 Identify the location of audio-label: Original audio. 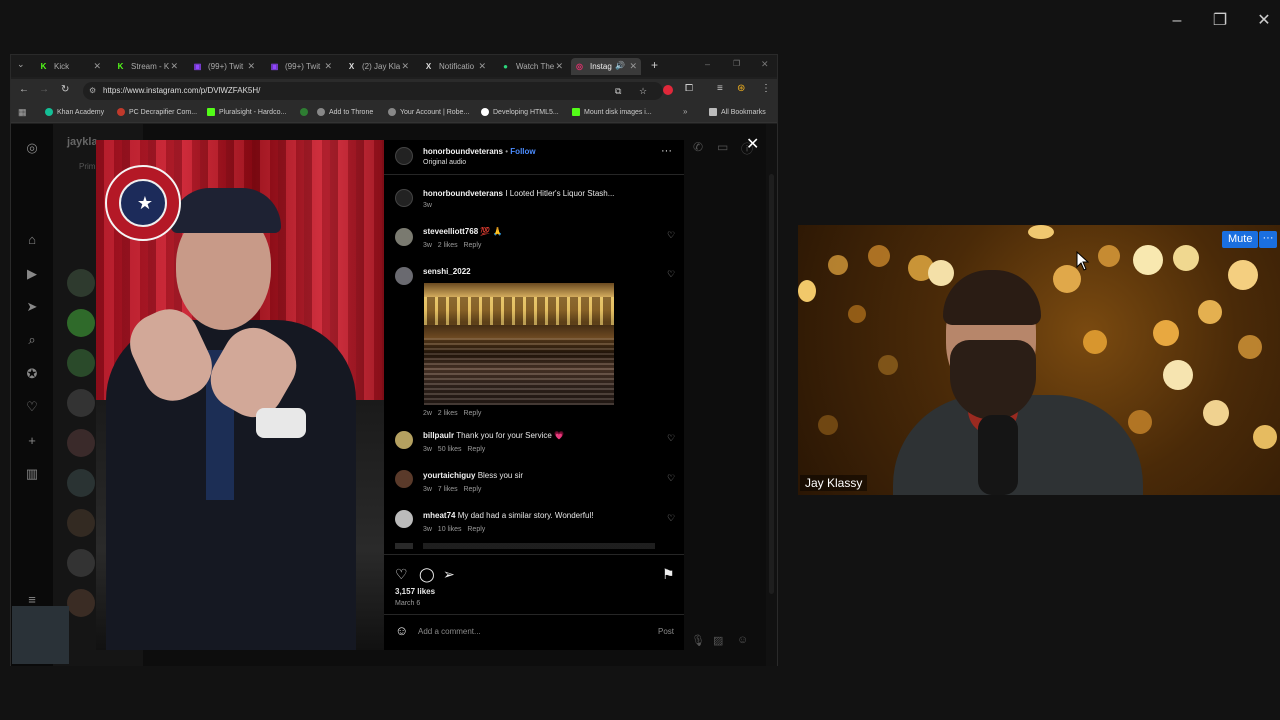
(444, 162).